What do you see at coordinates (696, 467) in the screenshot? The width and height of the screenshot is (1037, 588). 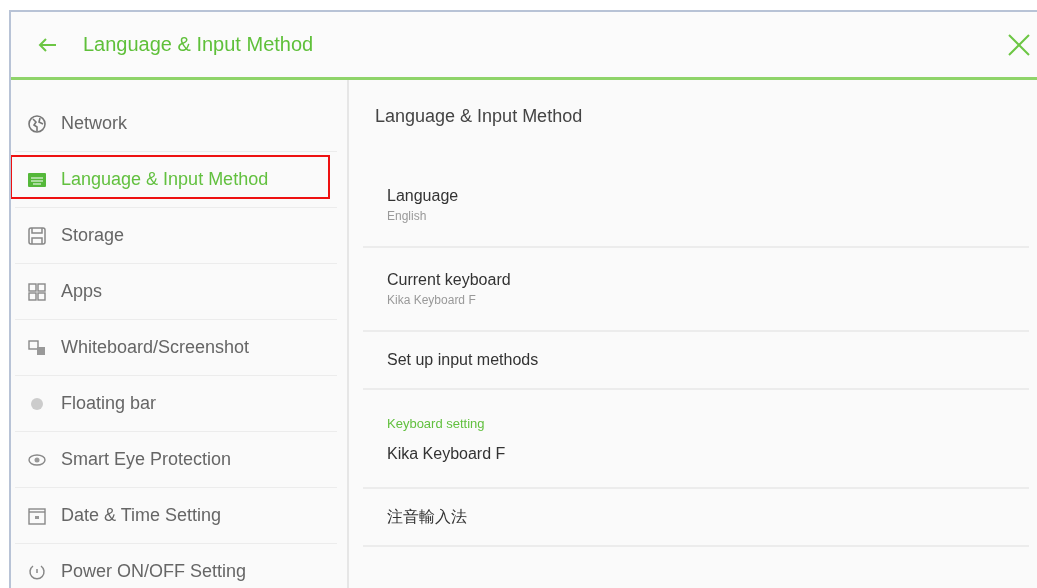 I see `settings-row: Kika Keyboard F` at bounding box center [696, 467].